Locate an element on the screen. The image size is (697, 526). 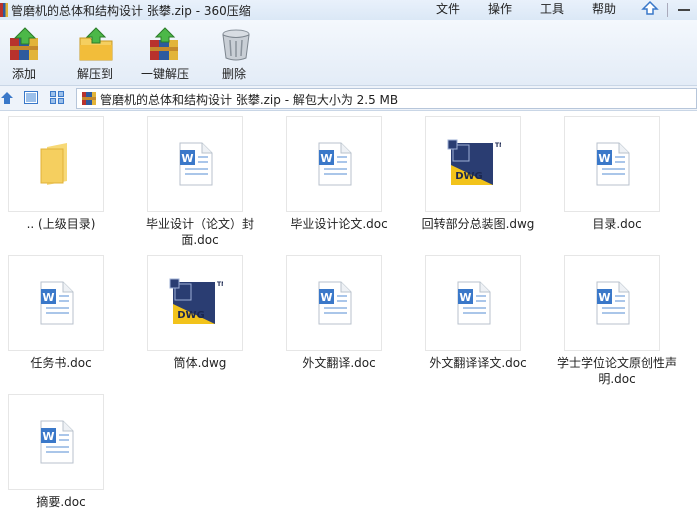
file-item-parent-directory: .. (上级目录) is located at coordinates (69, 181).